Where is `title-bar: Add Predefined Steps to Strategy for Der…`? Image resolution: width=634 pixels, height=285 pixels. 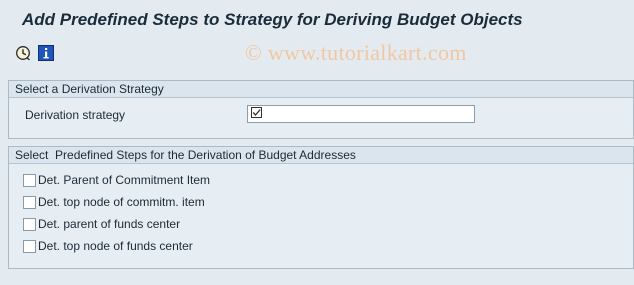
title-bar: Add Predefined Steps to Strategy for Der… is located at coordinates (317, 20).